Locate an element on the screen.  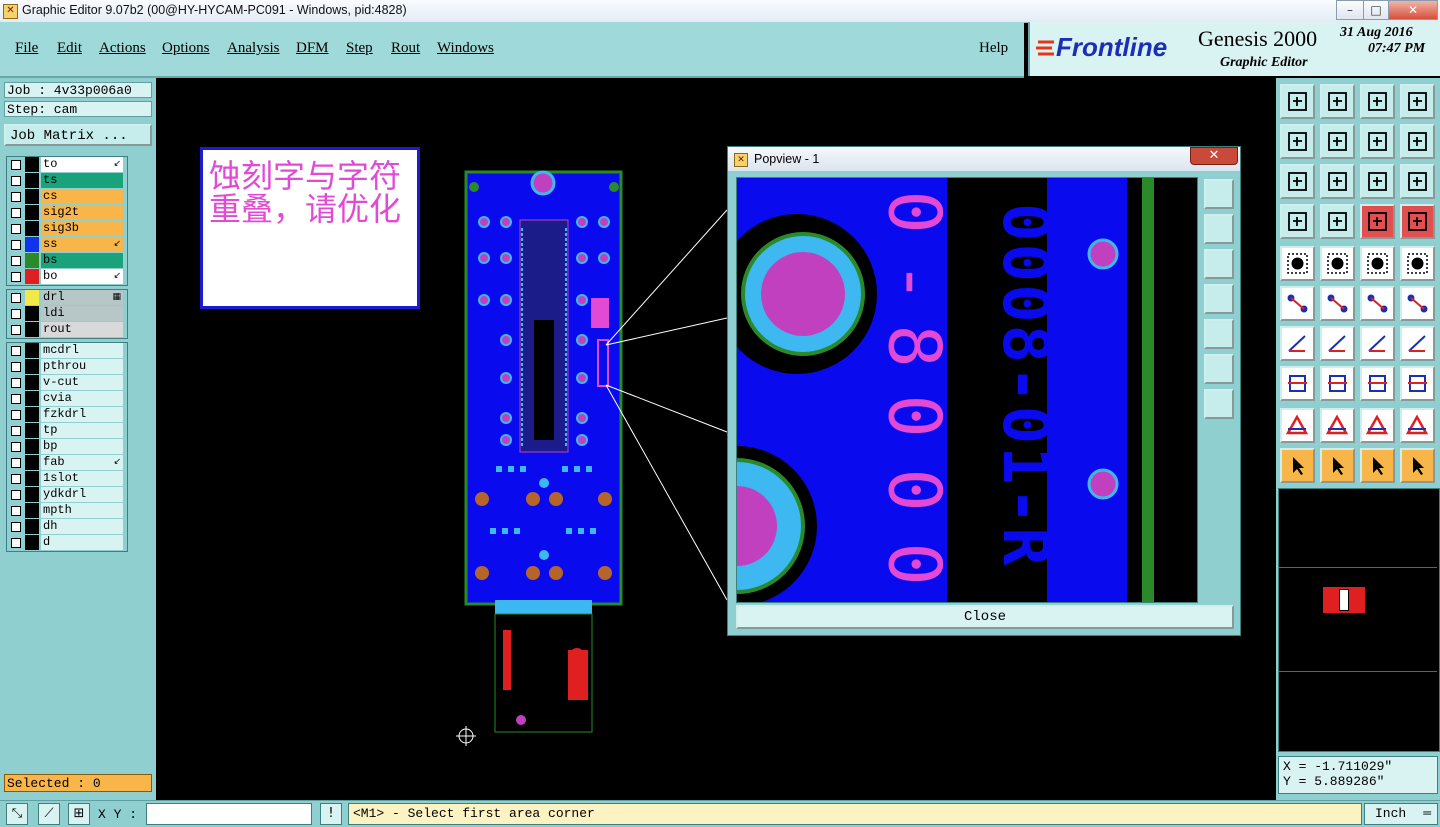
layer-row: tp is located at coordinates (67, 431).